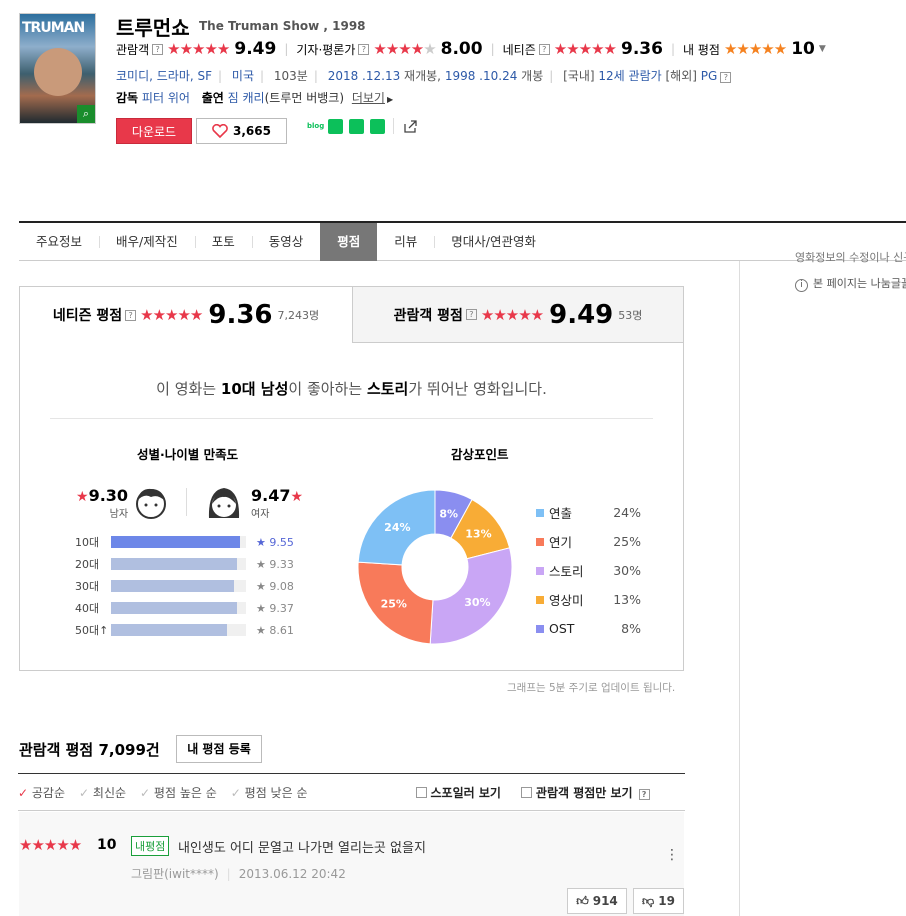 This screenshot has width=906, height=916. I want to click on sort-label: 공감순, so click(48, 792).